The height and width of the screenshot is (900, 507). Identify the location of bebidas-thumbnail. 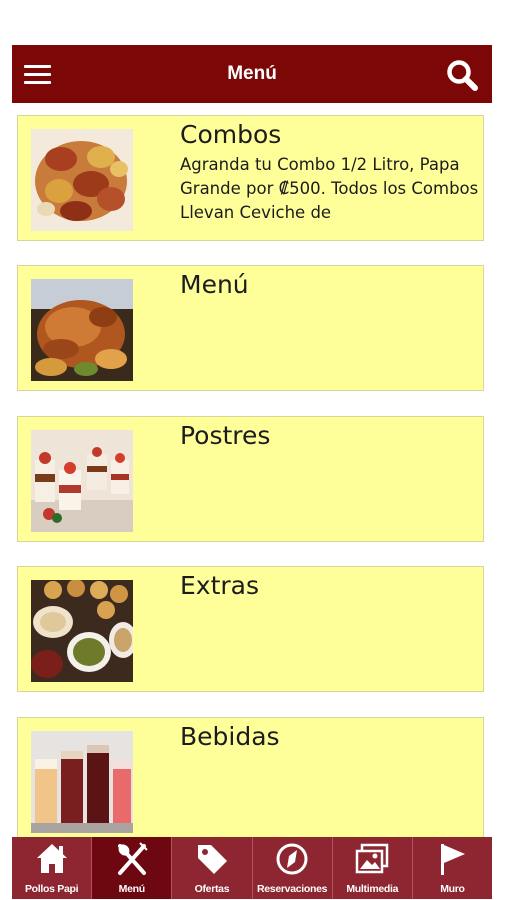
(82, 782).